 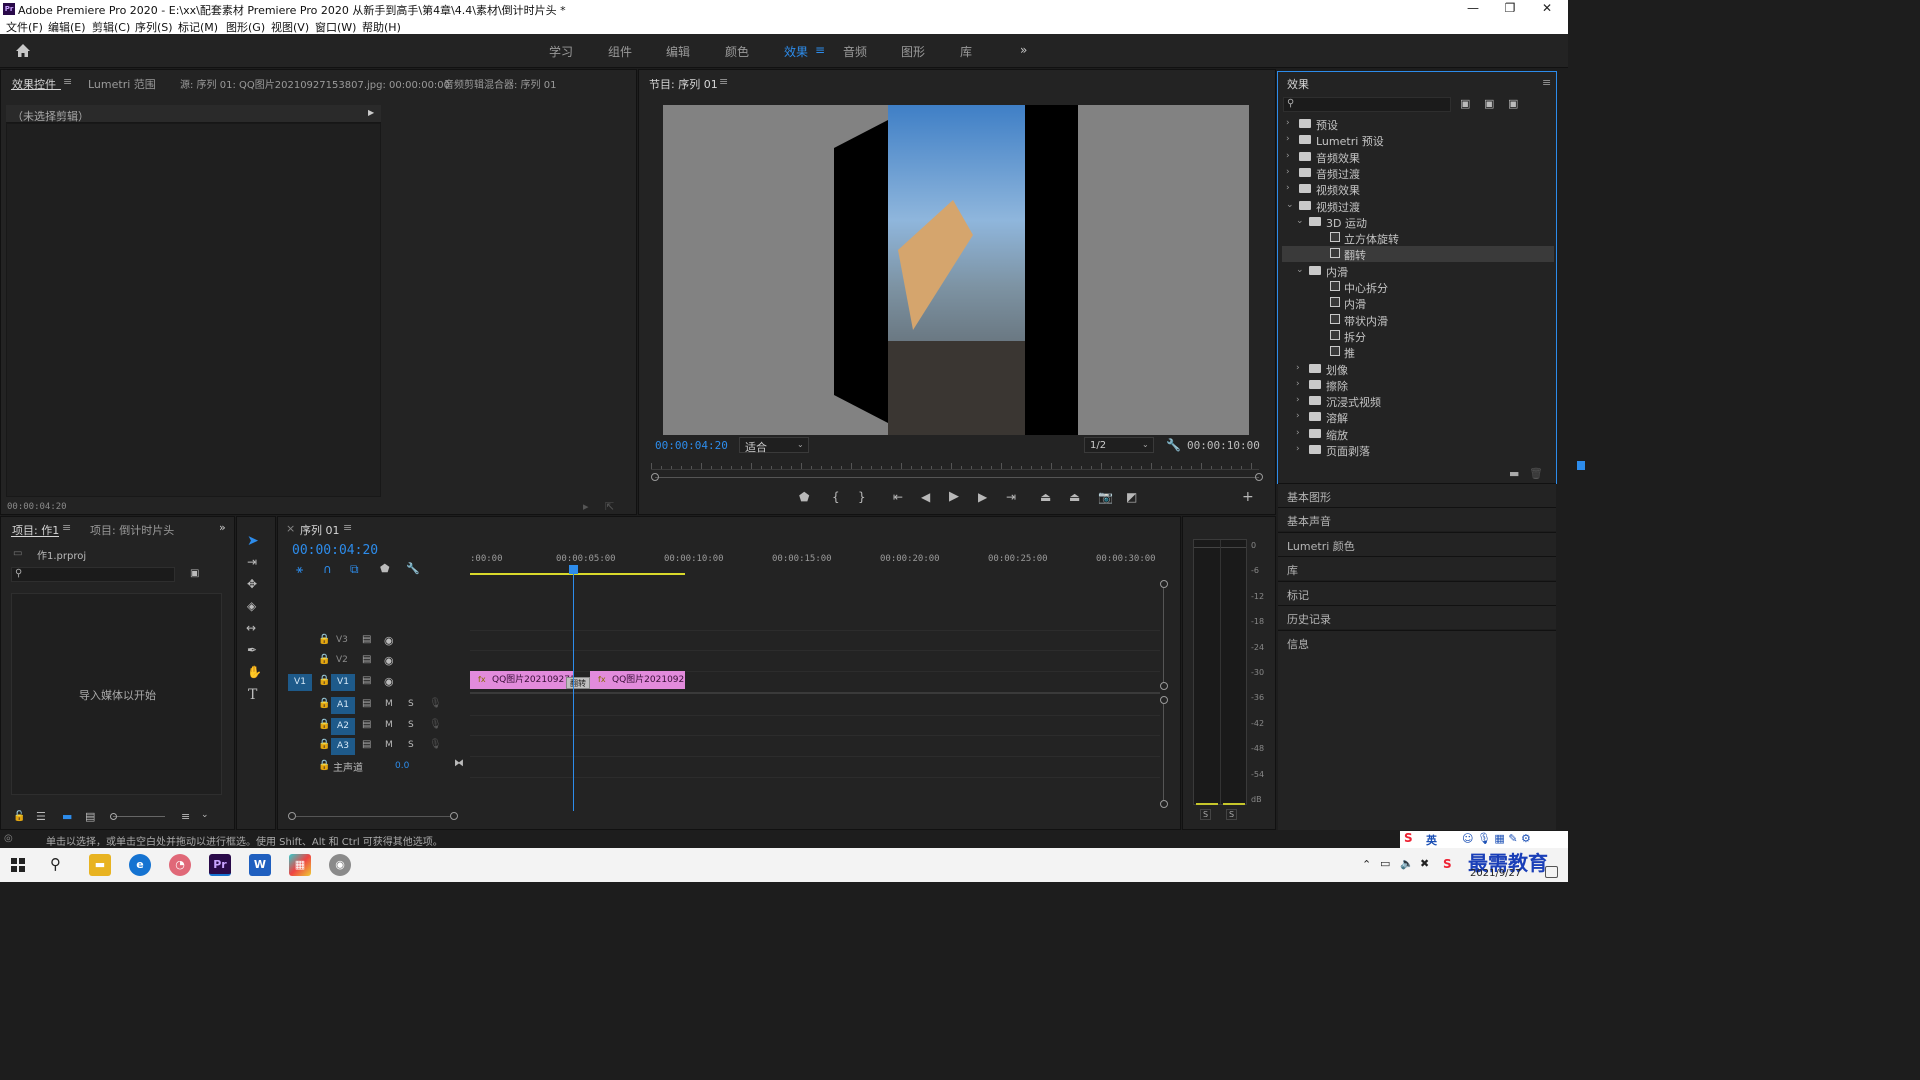 I want to click on tab-project-countdown: 项目: 倒计时片头, so click(x=132, y=530).